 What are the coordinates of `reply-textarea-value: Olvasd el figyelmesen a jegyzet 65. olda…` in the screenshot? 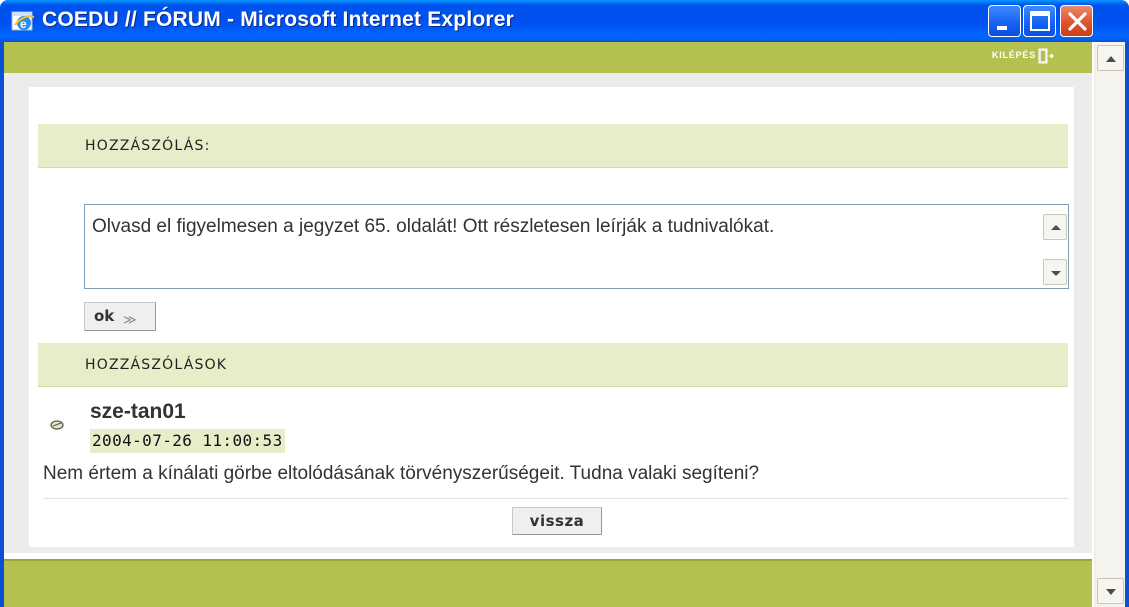 It's located at (433, 226).